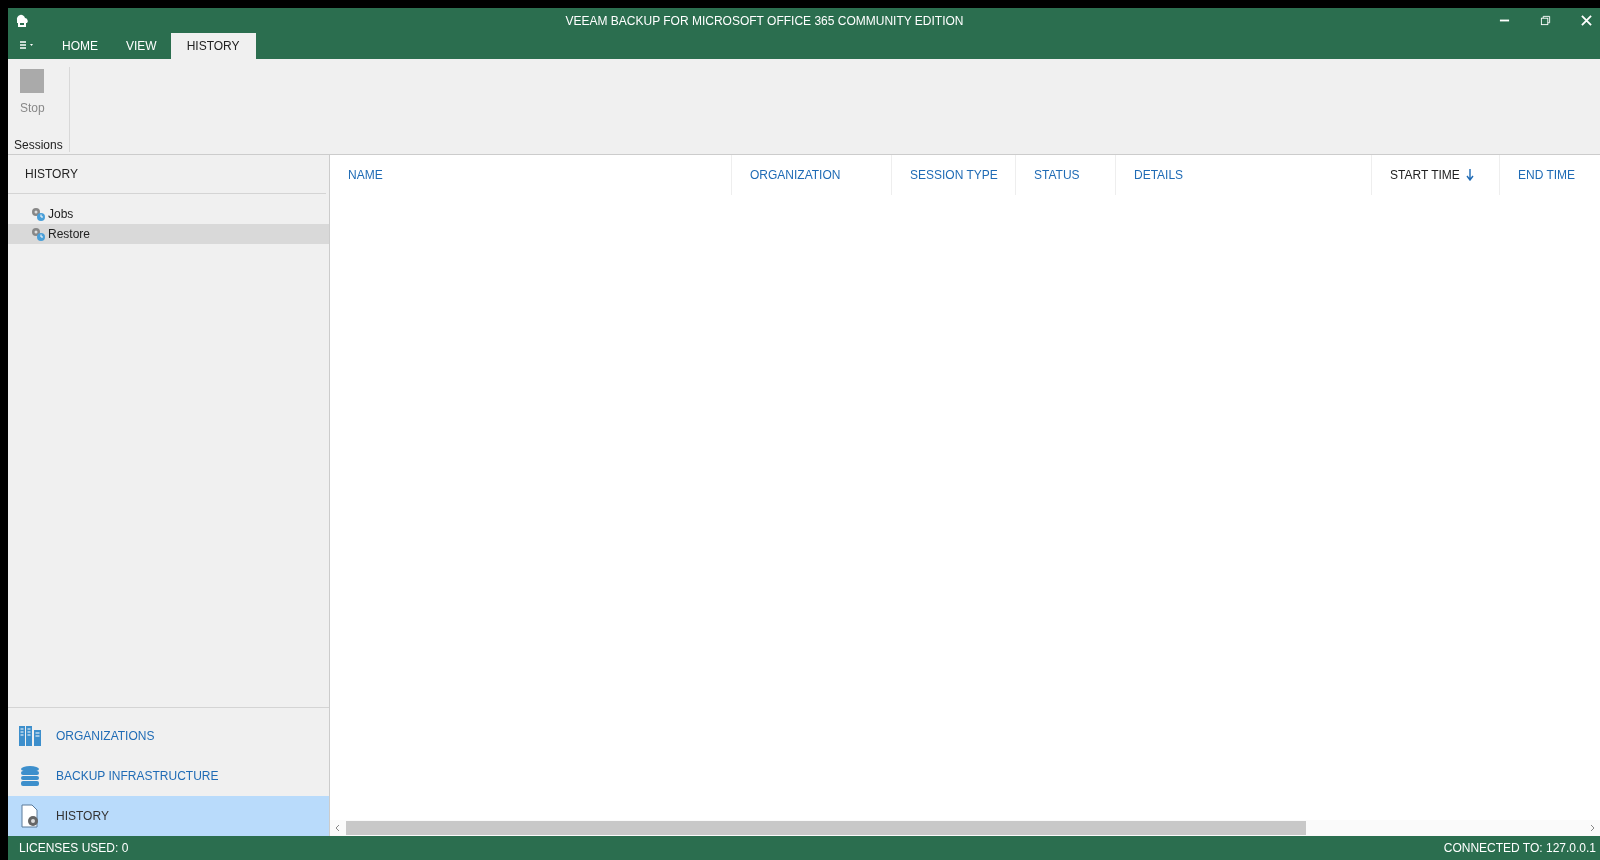 Image resolution: width=1600 pixels, height=860 pixels. I want to click on app-logo-icon, so click(22, 20).